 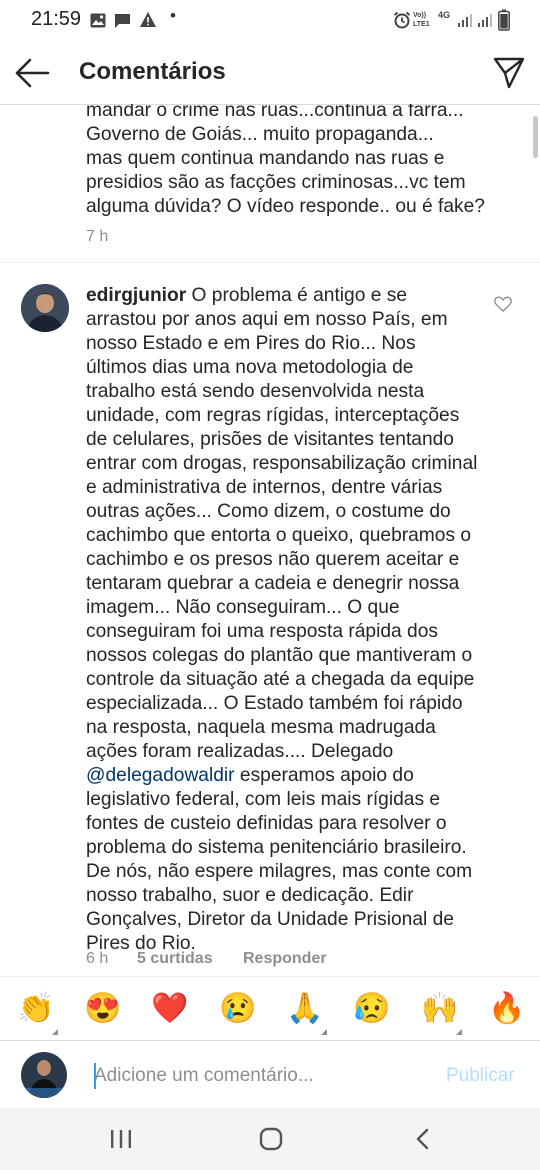 I want to click on emoji-quick-bar: 👏 😍 ❤️ 😢 🙏 😥 🙌 🔥, so click(x=270, y=1008).